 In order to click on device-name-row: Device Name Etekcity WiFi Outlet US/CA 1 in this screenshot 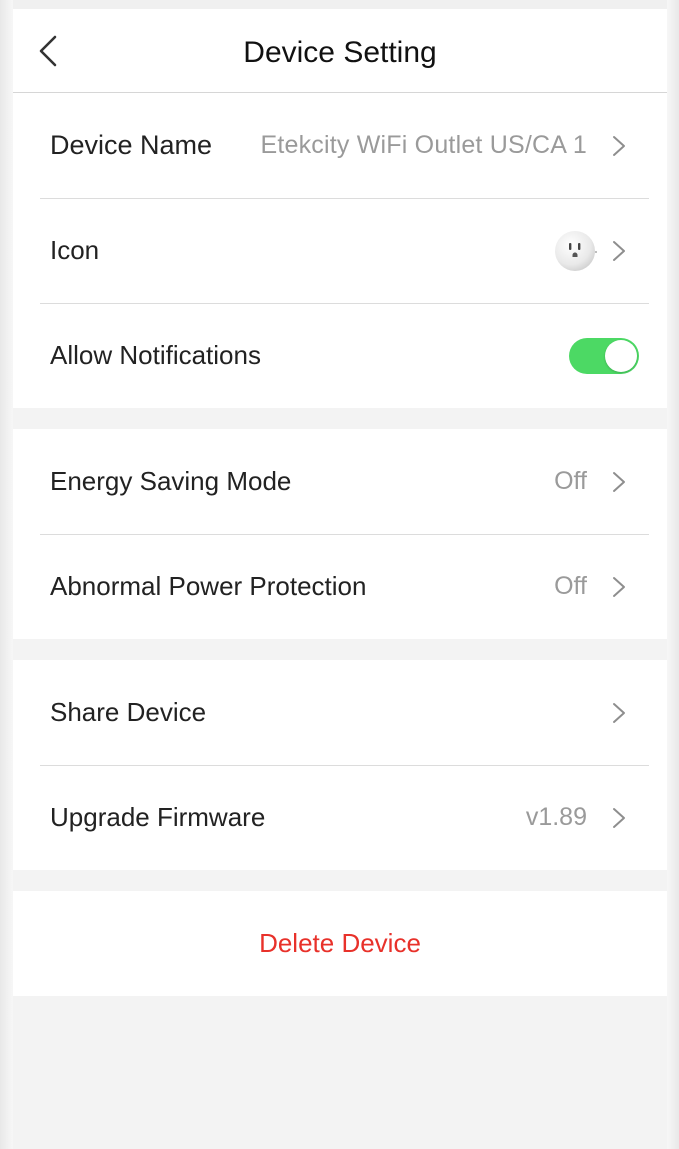, I will do `click(340, 145)`.